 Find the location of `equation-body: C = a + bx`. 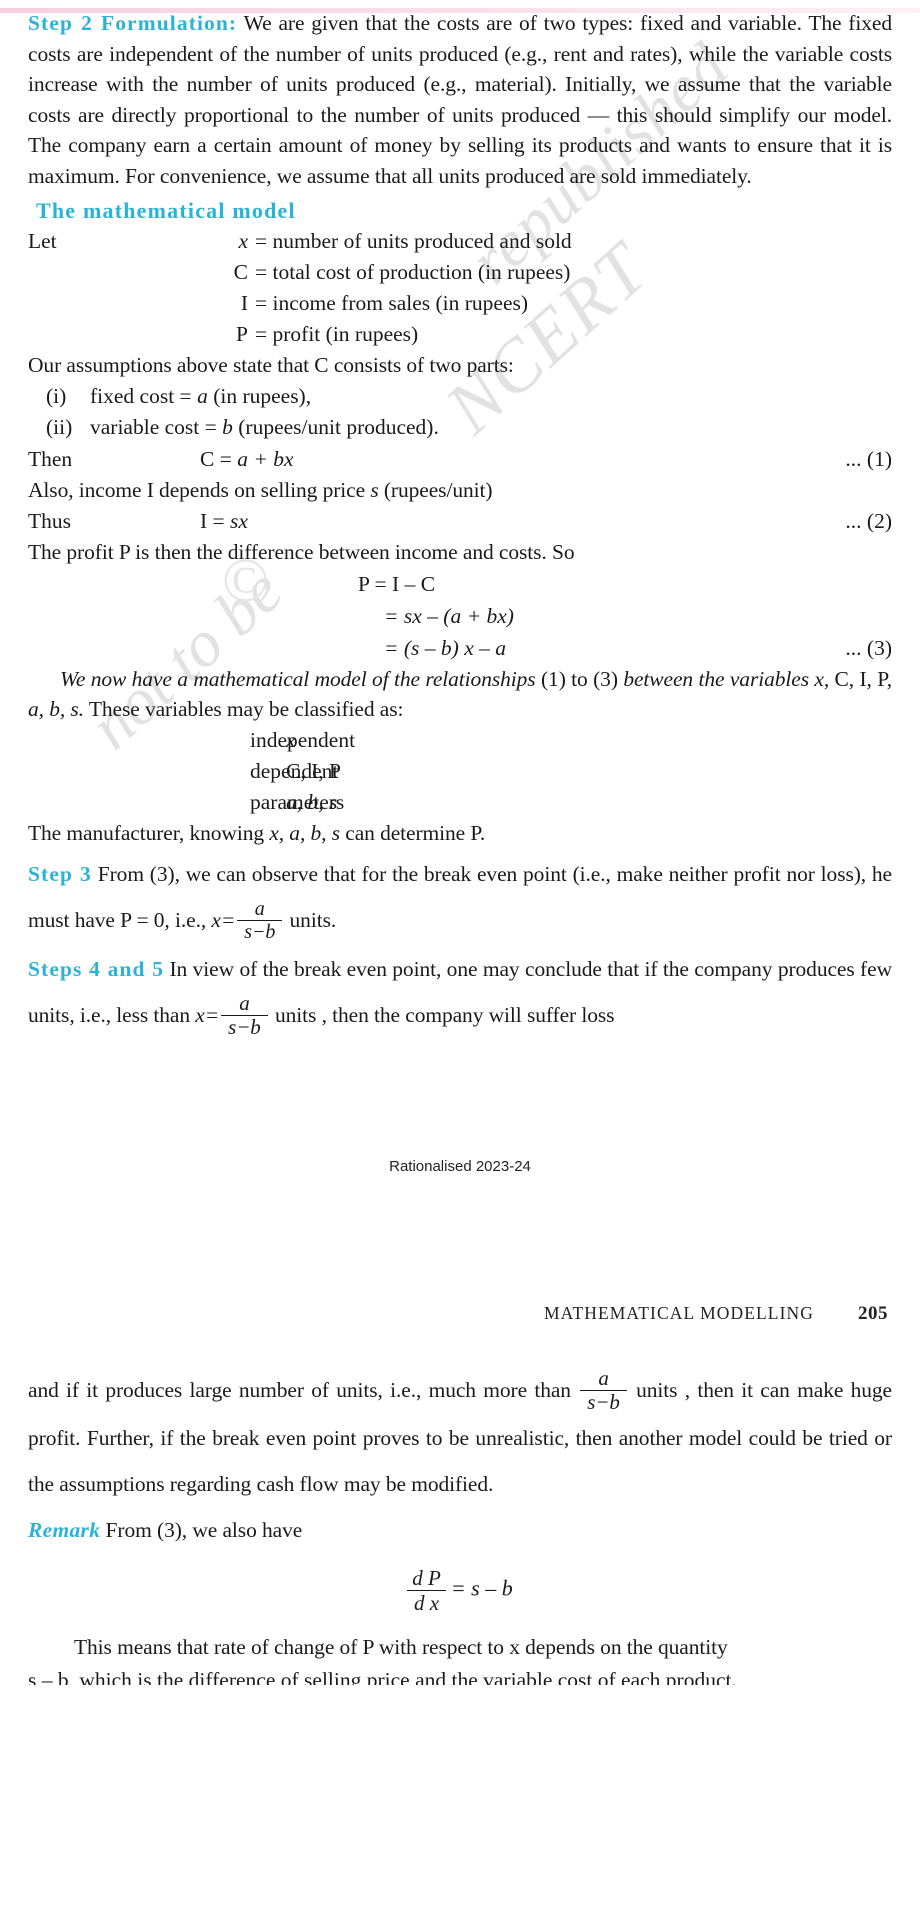

equation-body: C = a + bx is located at coordinates (247, 458).